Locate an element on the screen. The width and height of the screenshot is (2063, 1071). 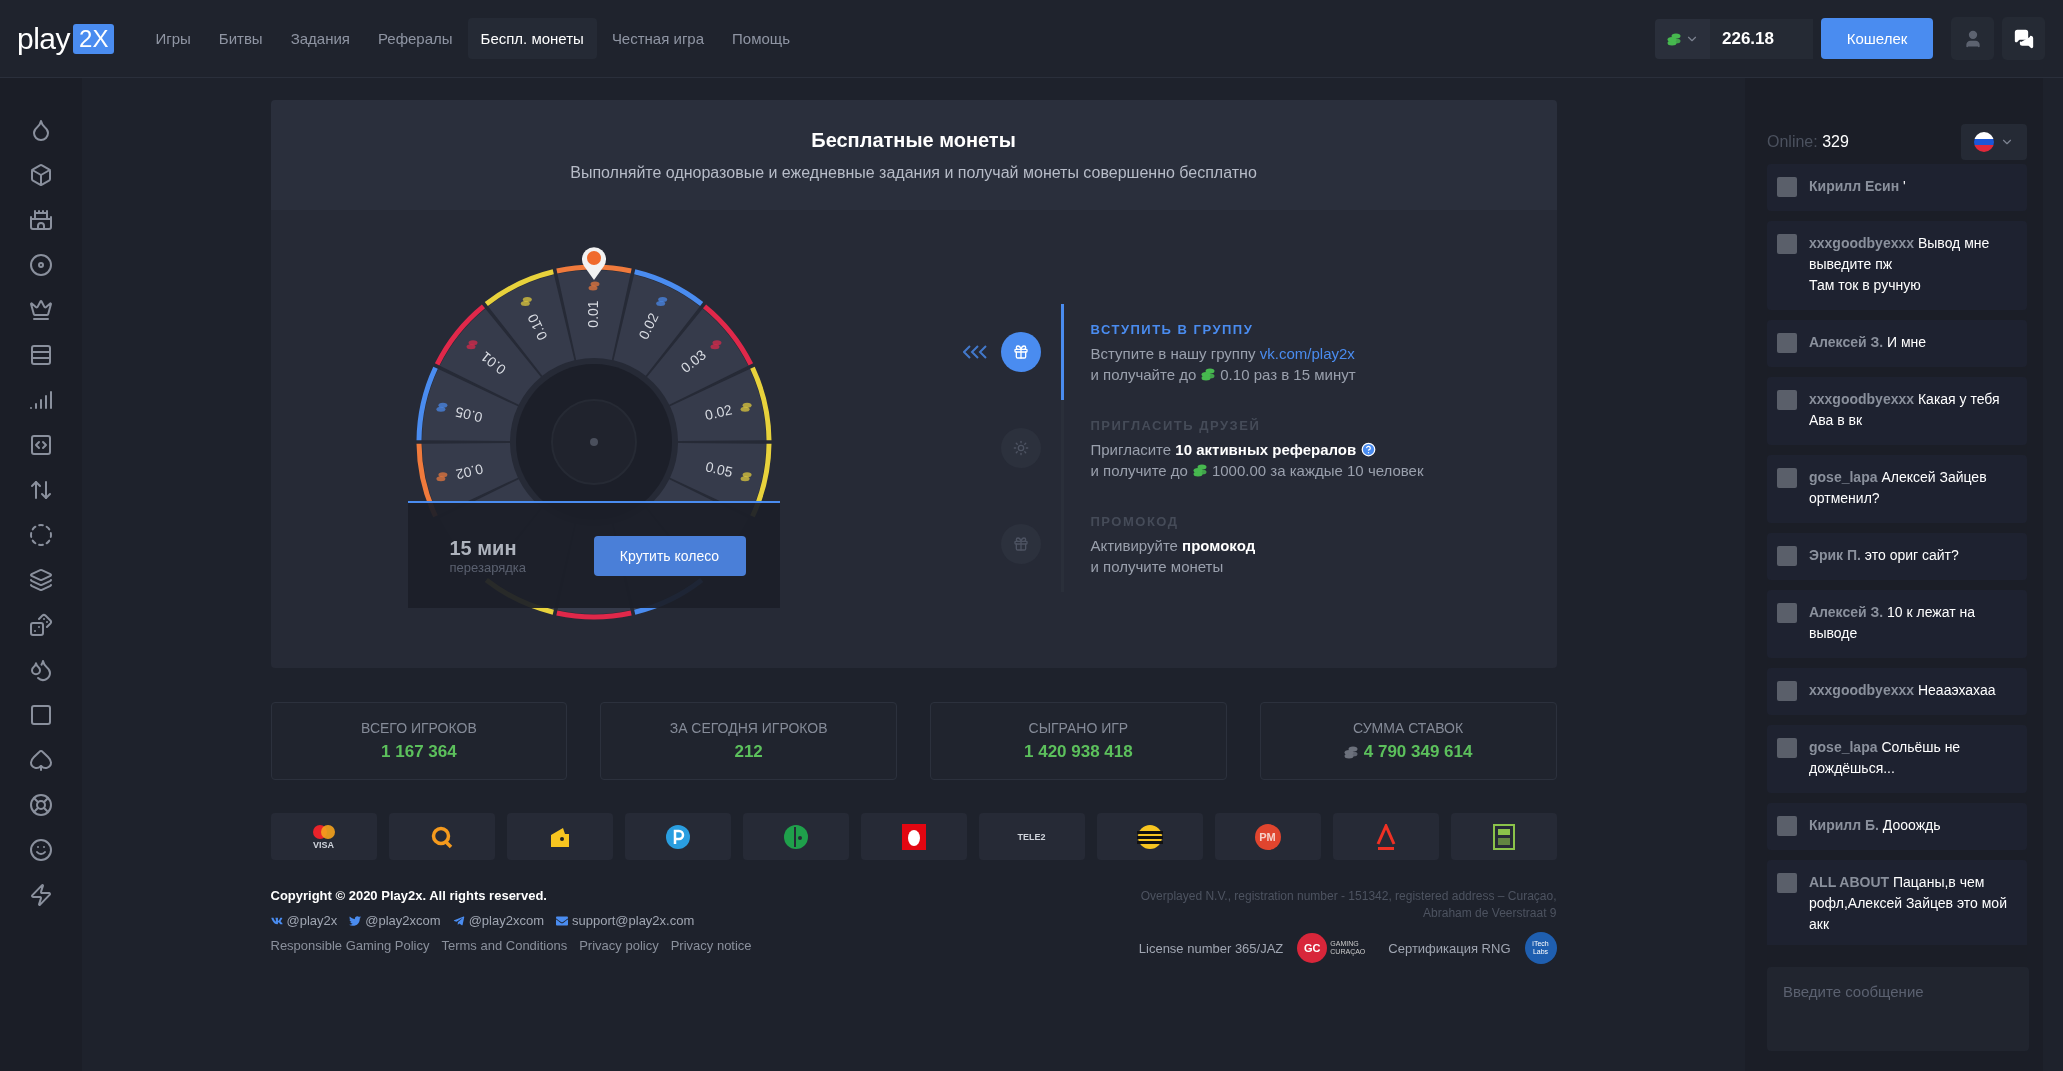
ladder-icon is located at coordinates (41, 355).